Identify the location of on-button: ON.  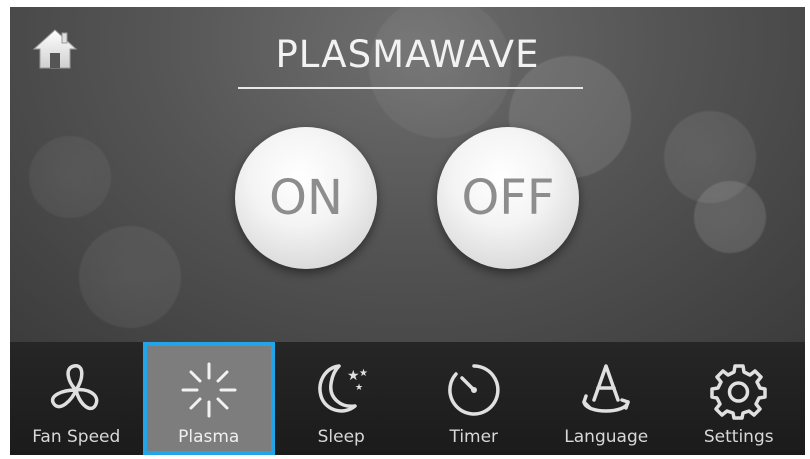
(306, 198).